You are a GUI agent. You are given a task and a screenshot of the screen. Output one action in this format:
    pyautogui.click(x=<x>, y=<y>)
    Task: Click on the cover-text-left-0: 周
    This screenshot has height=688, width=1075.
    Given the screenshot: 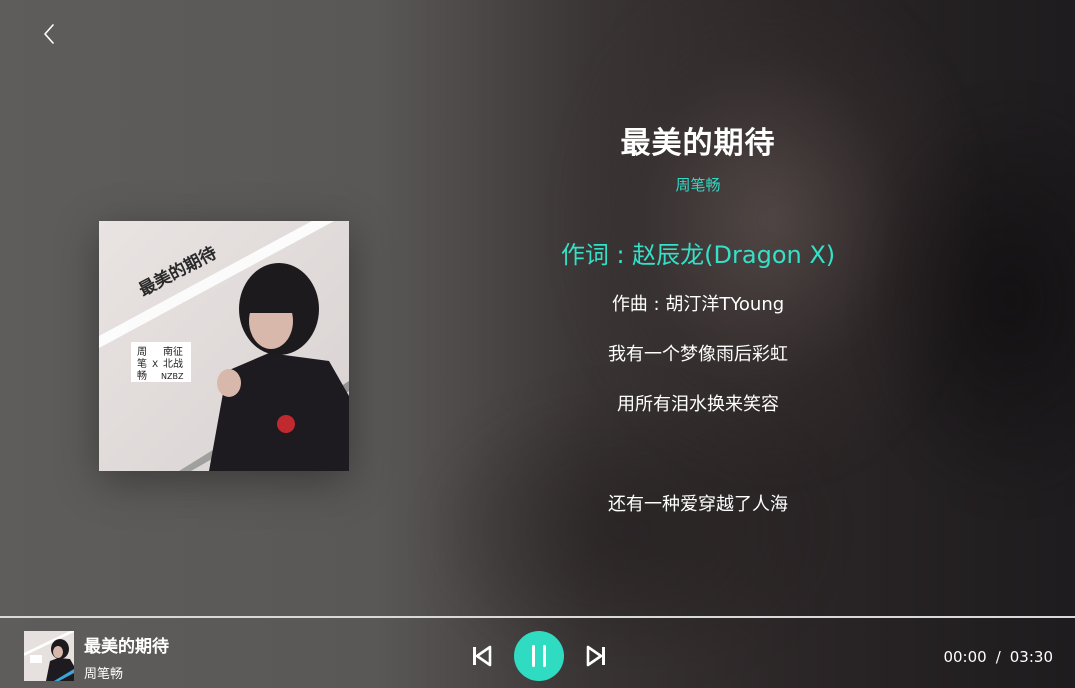 What is the action you would take?
    pyautogui.click(x=142, y=352)
    